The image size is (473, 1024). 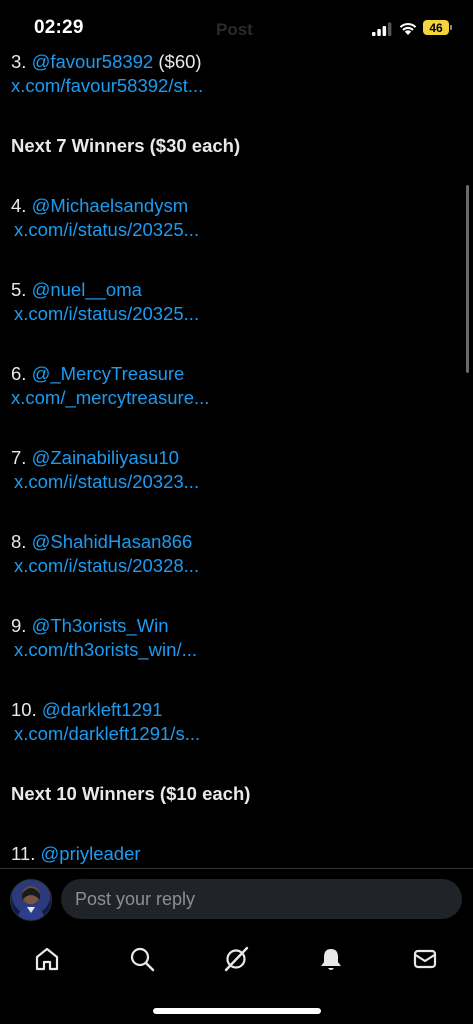 I want to click on winner-line: 6. @_MercyTreasure, so click(x=232, y=374).